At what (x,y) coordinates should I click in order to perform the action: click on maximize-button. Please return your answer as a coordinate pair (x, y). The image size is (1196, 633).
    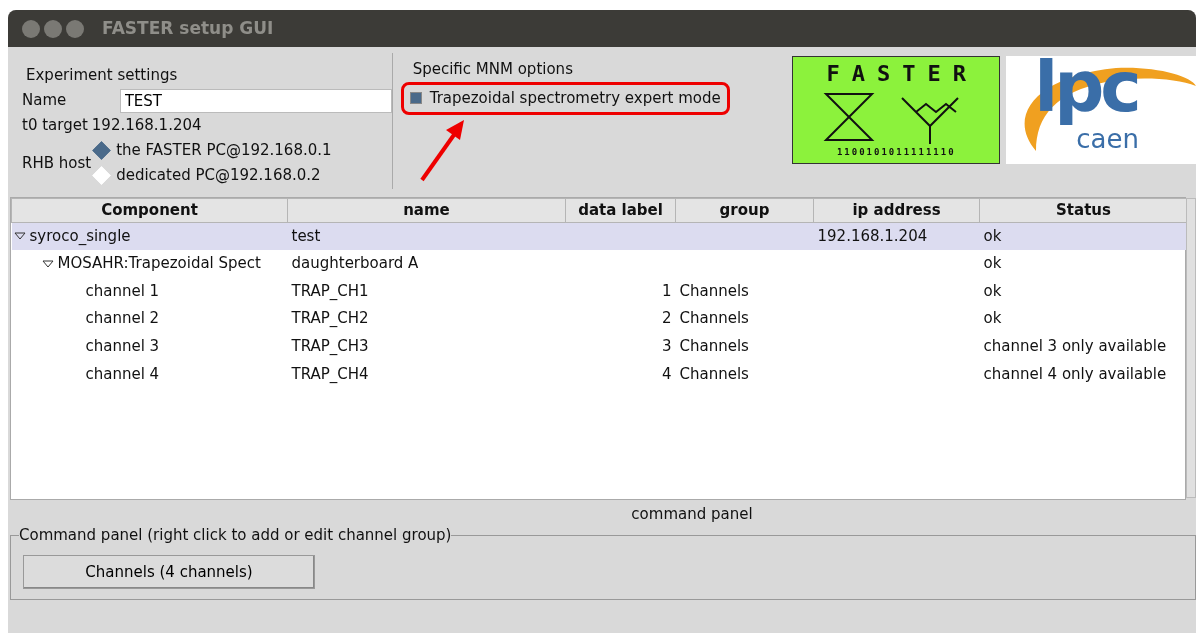
    Looking at the image, I should click on (75, 28).